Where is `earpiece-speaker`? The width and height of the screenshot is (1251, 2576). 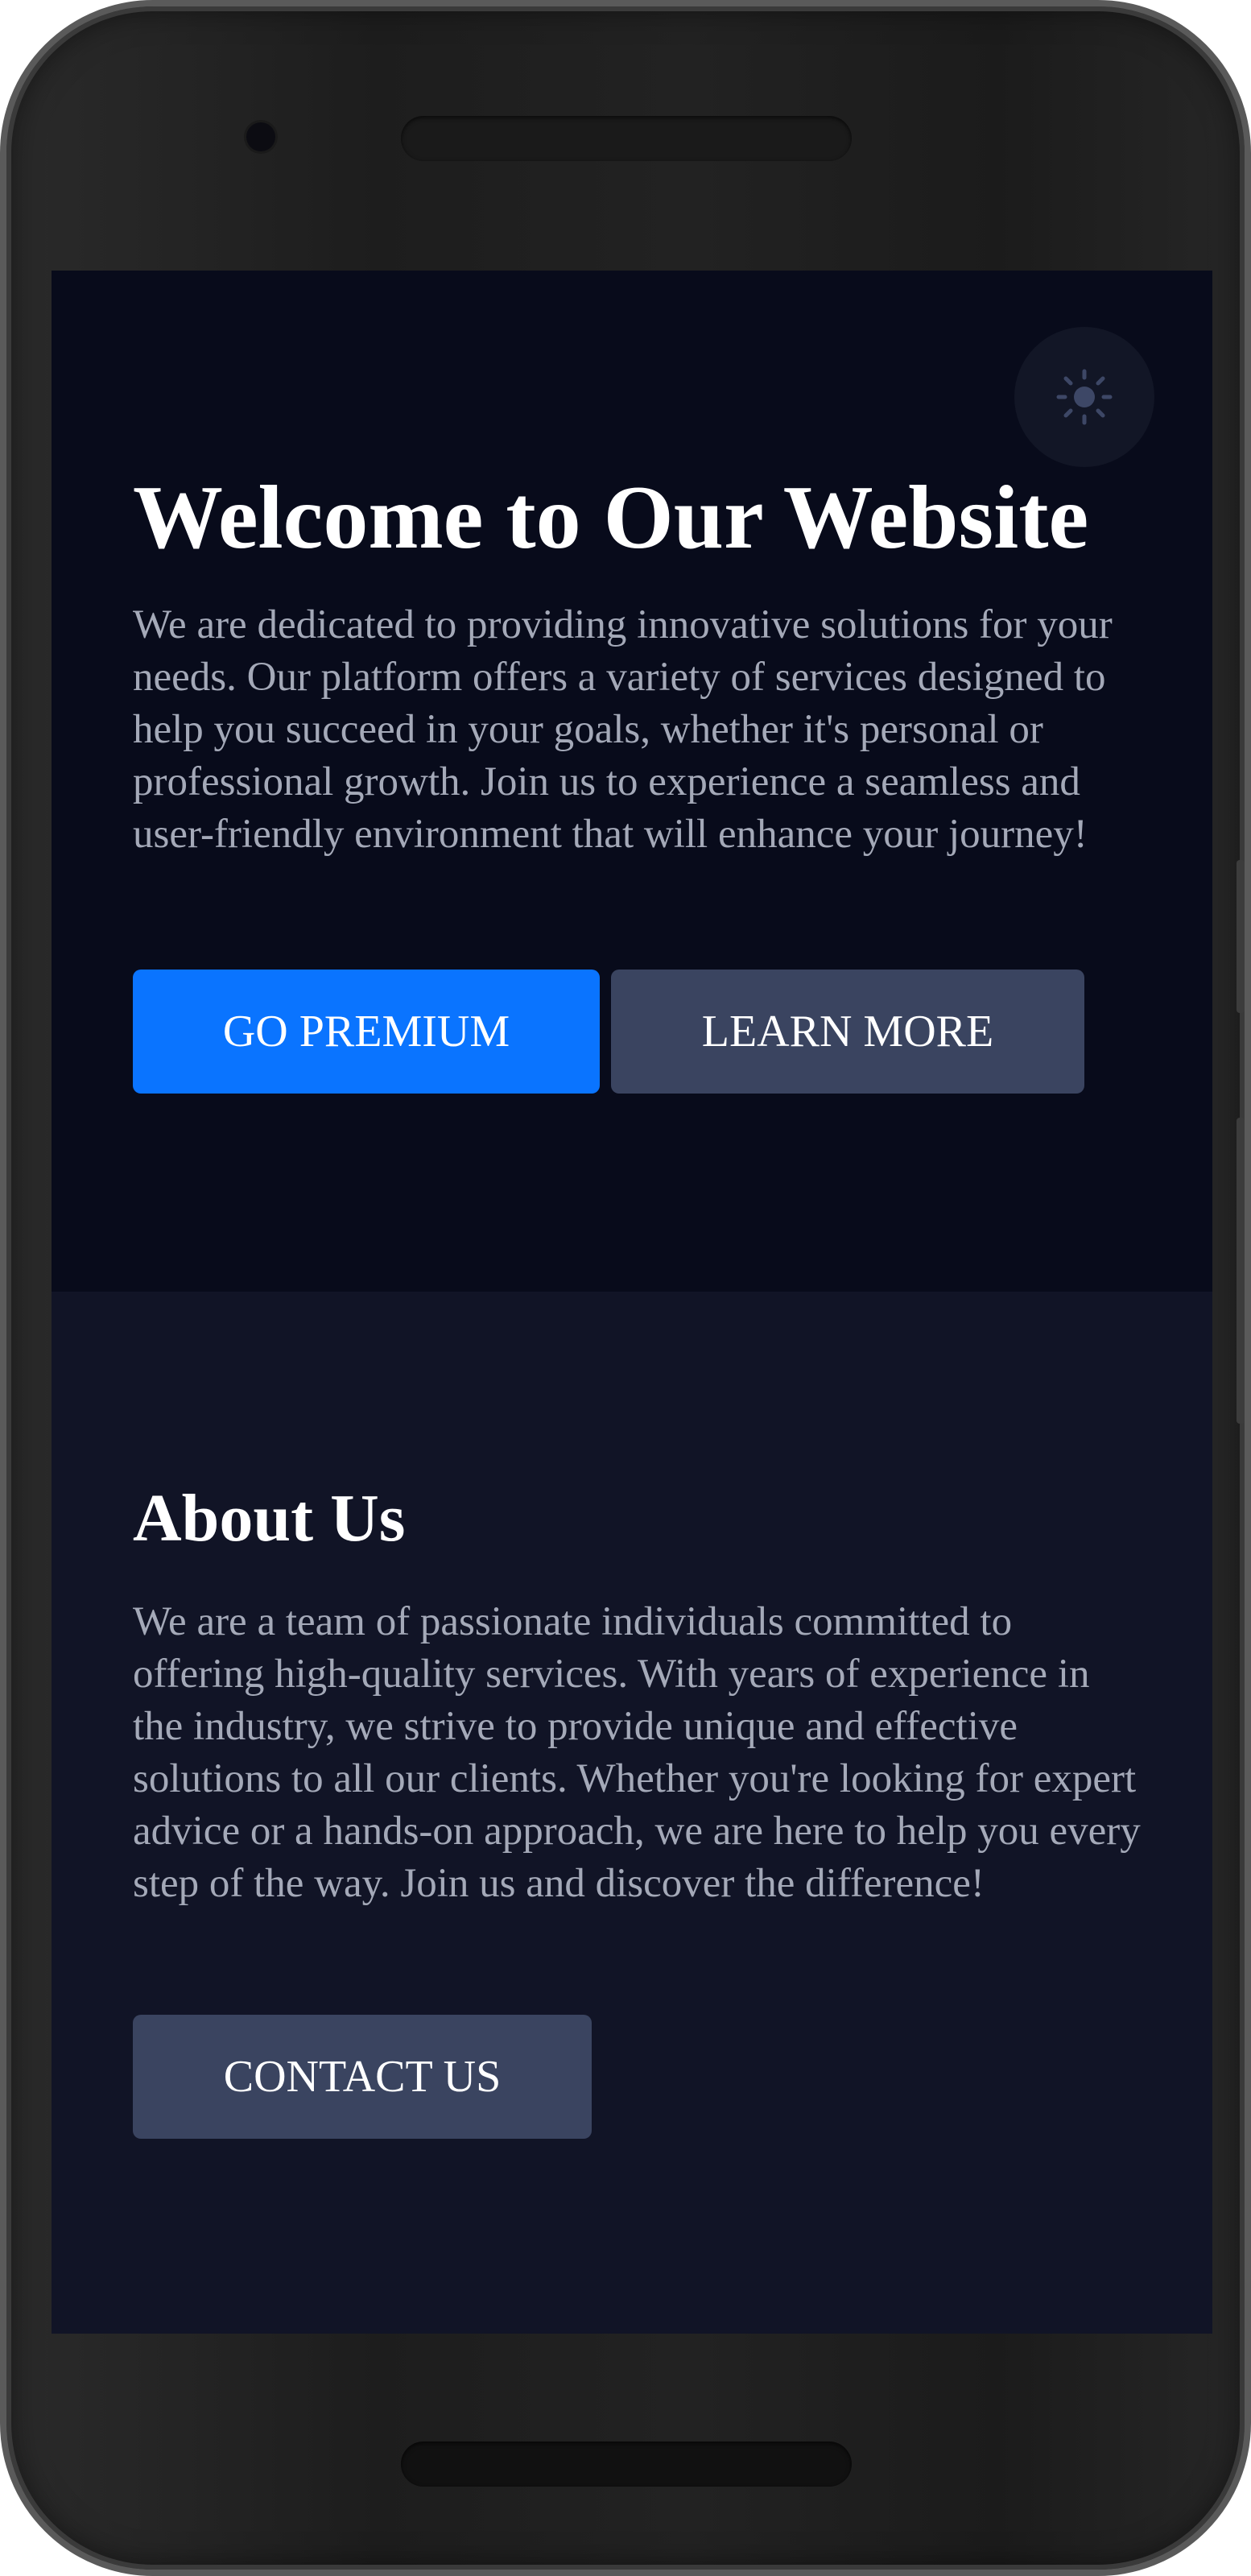
earpiece-speaker is located at coordinates (626, 138).